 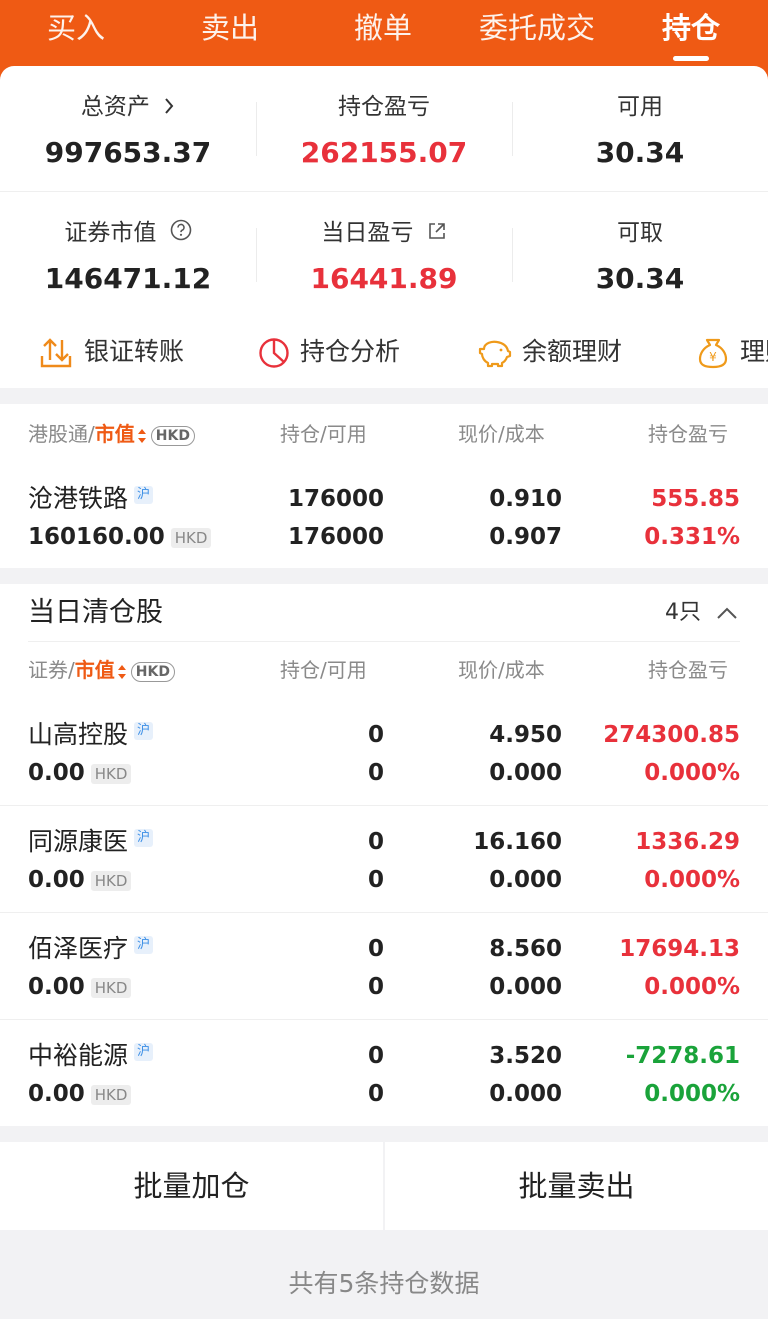 What do you see at coordinates (128, 131) in the screenshot?
I see `total-assets: 总资产 997653.37` at bounding box center [128, 131].